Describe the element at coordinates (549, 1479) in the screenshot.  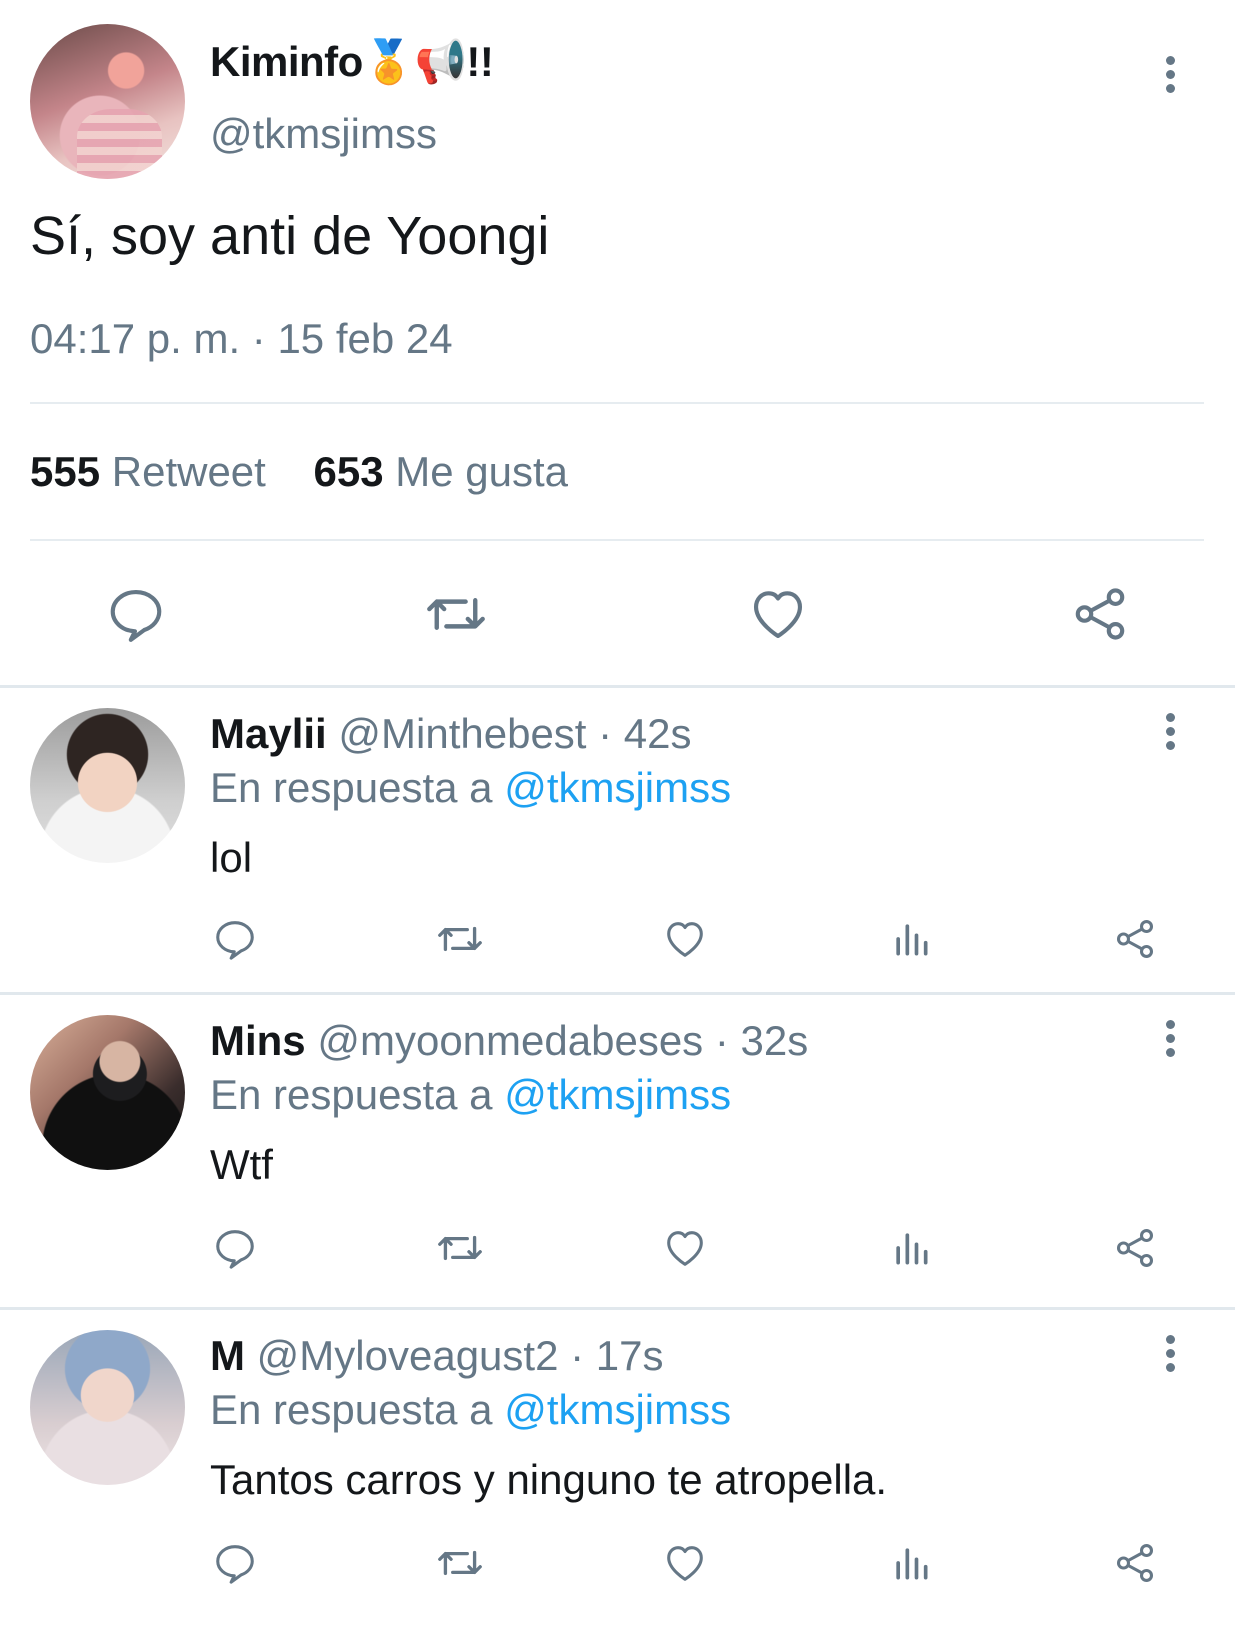
I see `reply-text: Tantos carros y ninguno te atropella.` at that location.